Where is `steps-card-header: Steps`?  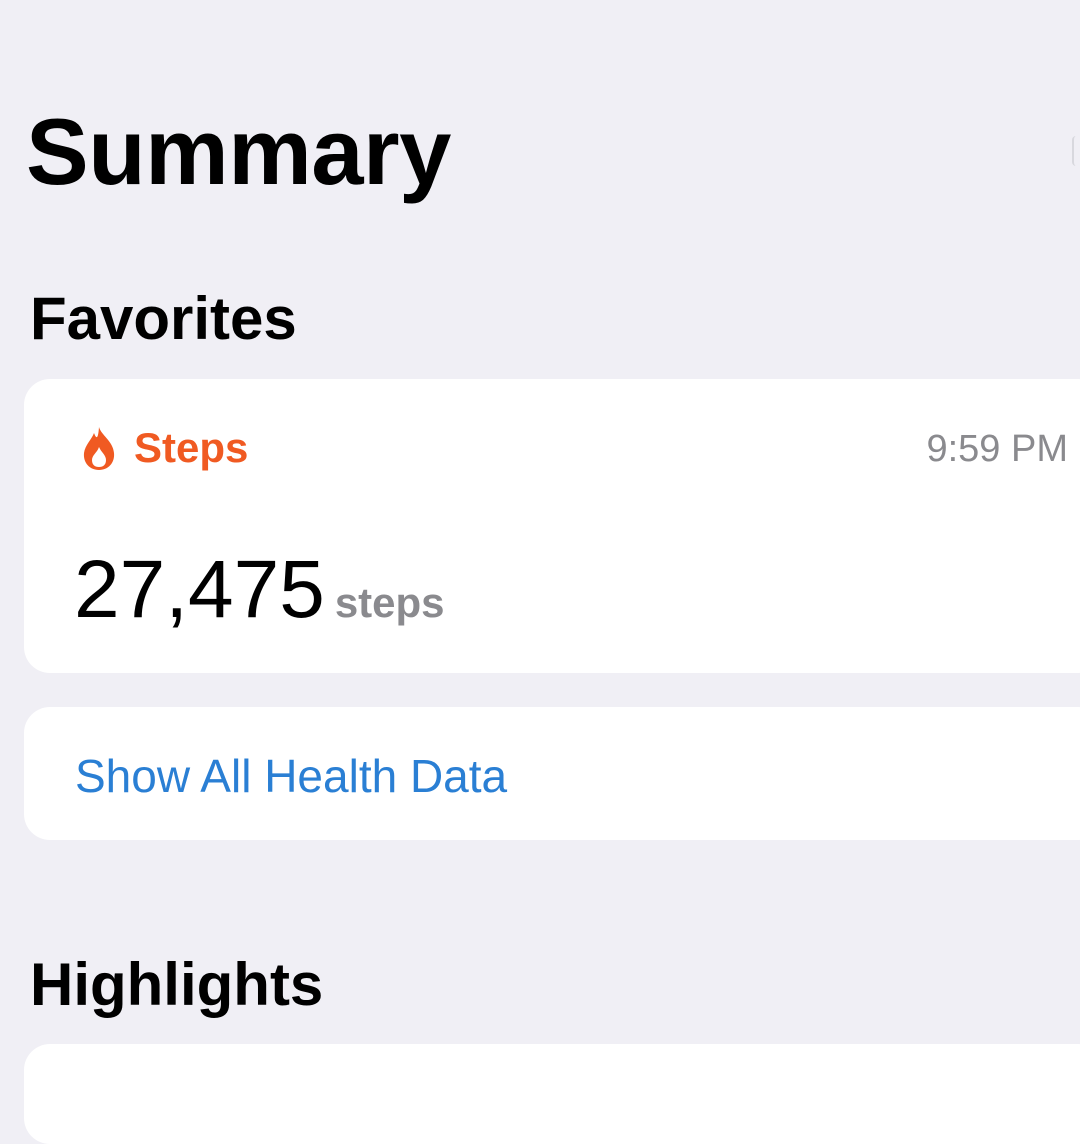
steps-card-header: Steps is located at coordinates (164, 448).